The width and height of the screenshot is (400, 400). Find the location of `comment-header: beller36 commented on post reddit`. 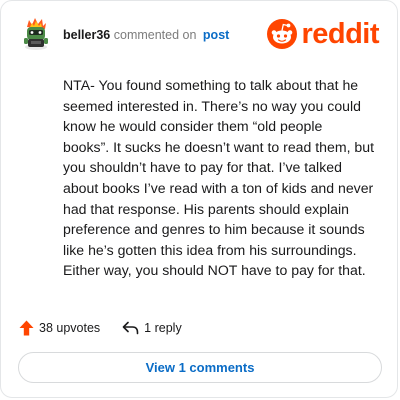

comment-header: beller36 commented on post reddit is located at coordinates (200, 35).